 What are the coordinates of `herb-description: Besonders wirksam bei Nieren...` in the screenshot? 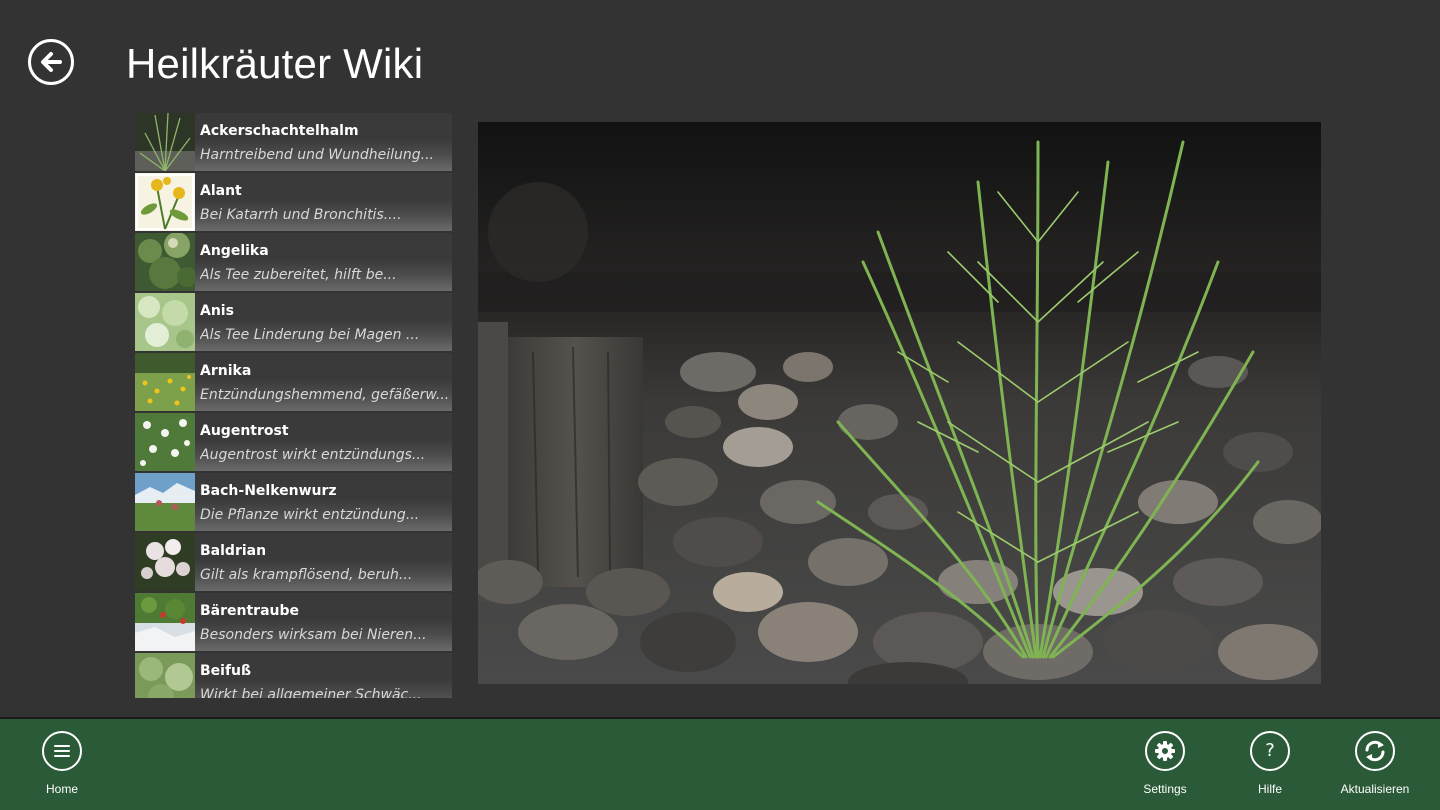 It's located at (313, 635).